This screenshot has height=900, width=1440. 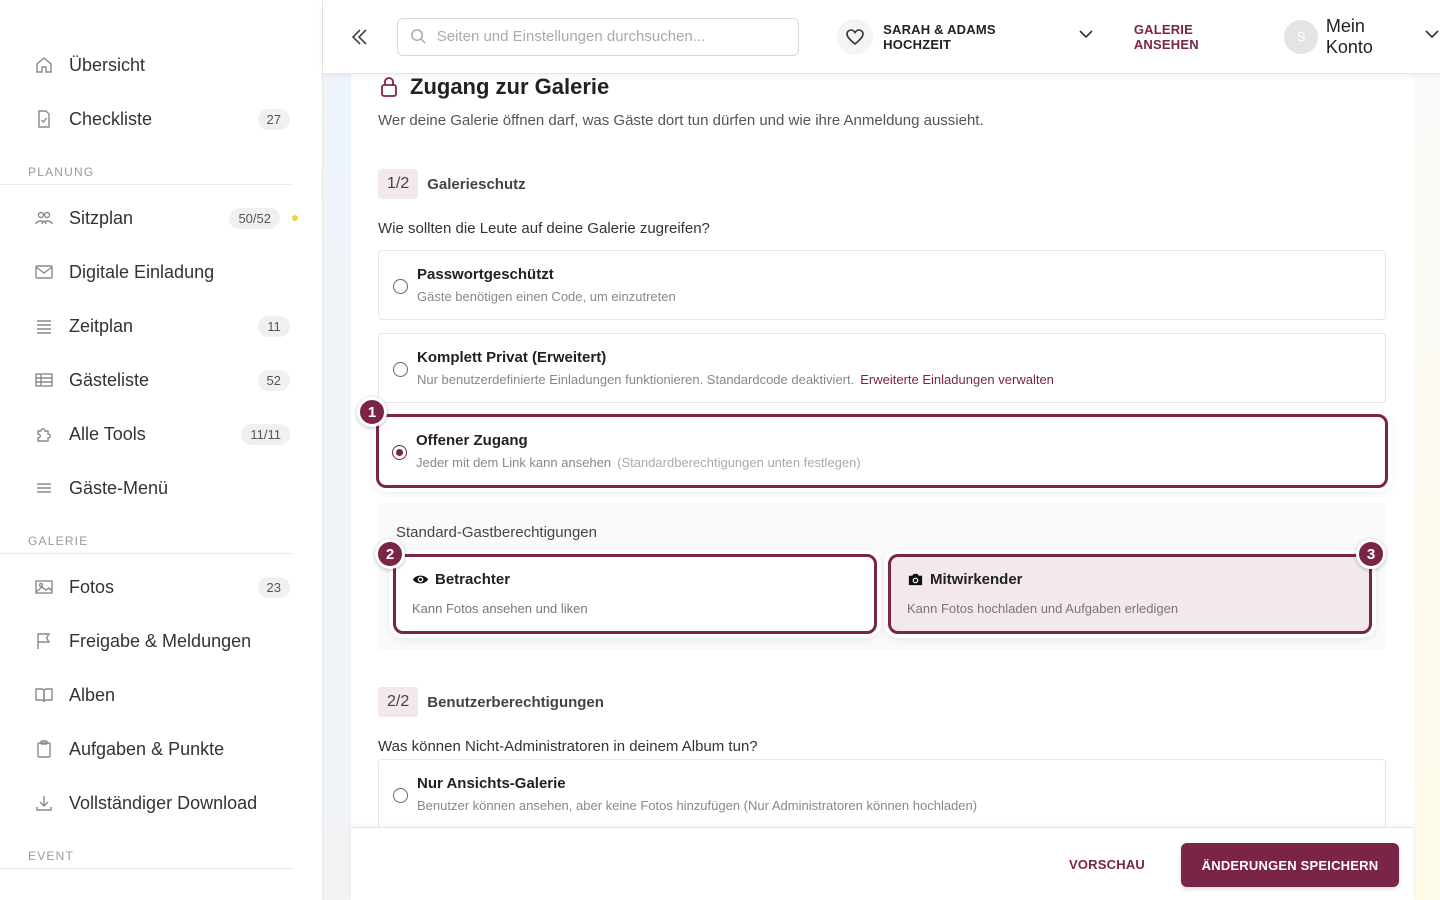 I want to click on sidebar-item-label: Alben, so click(x=92, y=694).